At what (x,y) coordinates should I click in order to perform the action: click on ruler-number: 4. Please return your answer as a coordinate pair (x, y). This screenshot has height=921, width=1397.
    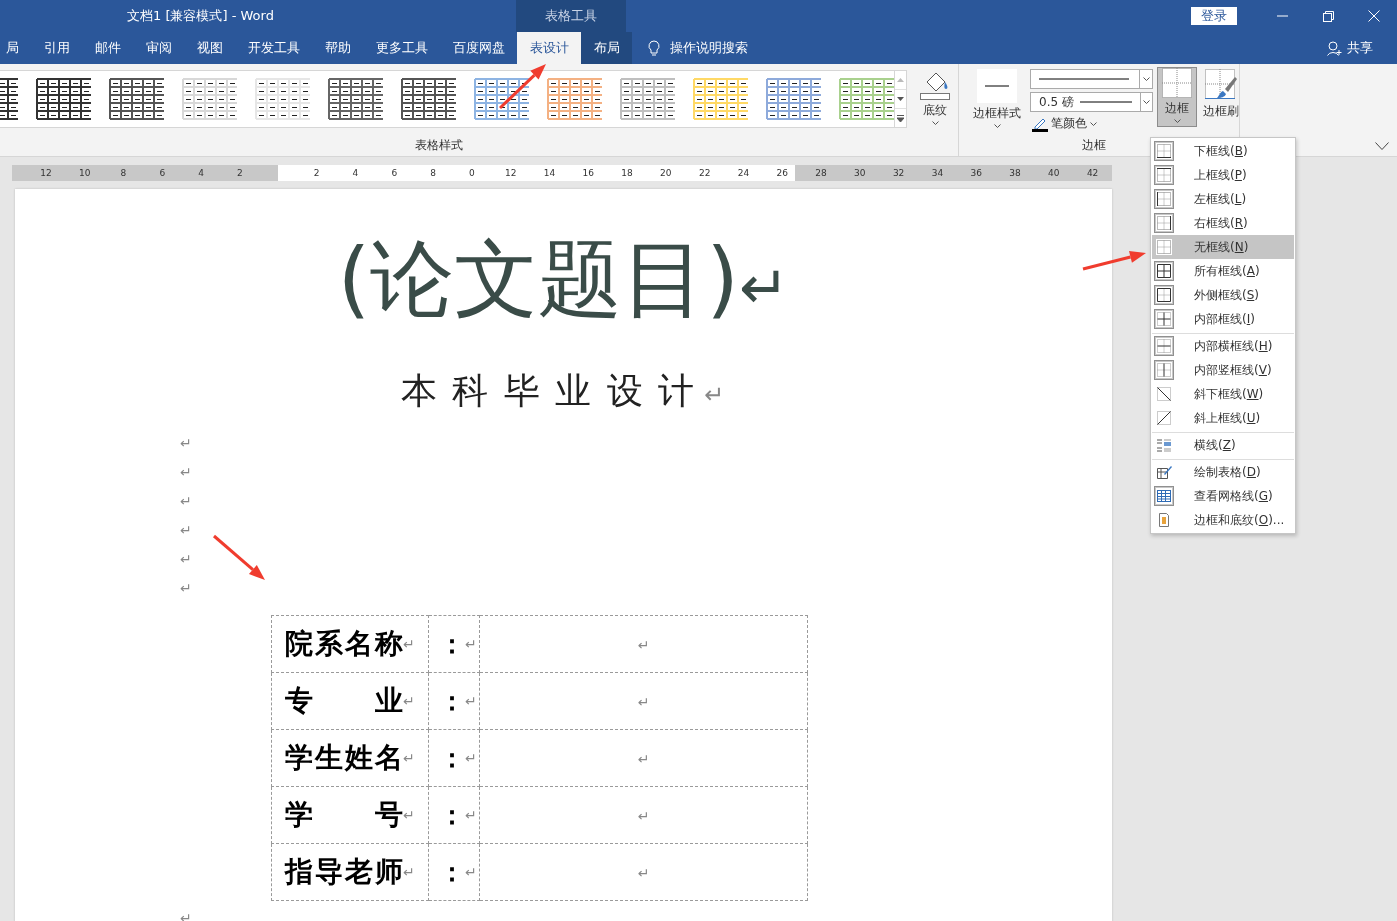
    Looking at the image, I should click on (201, 173).